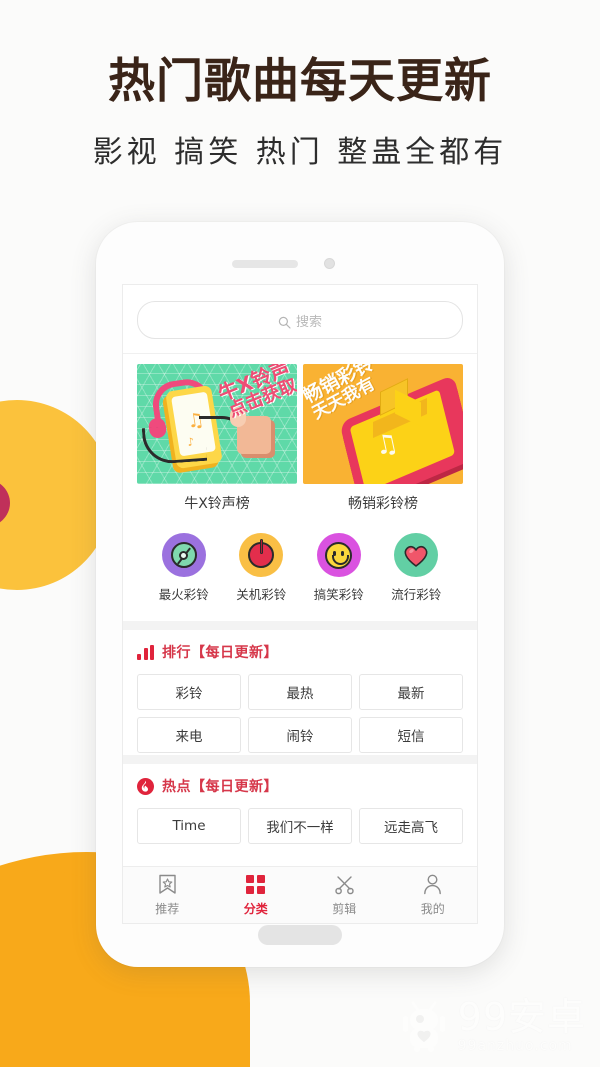  Describe the element at coordinates (410, 826) in the screenshot. I see `hot-tag-button: 远走高飞` at that location.